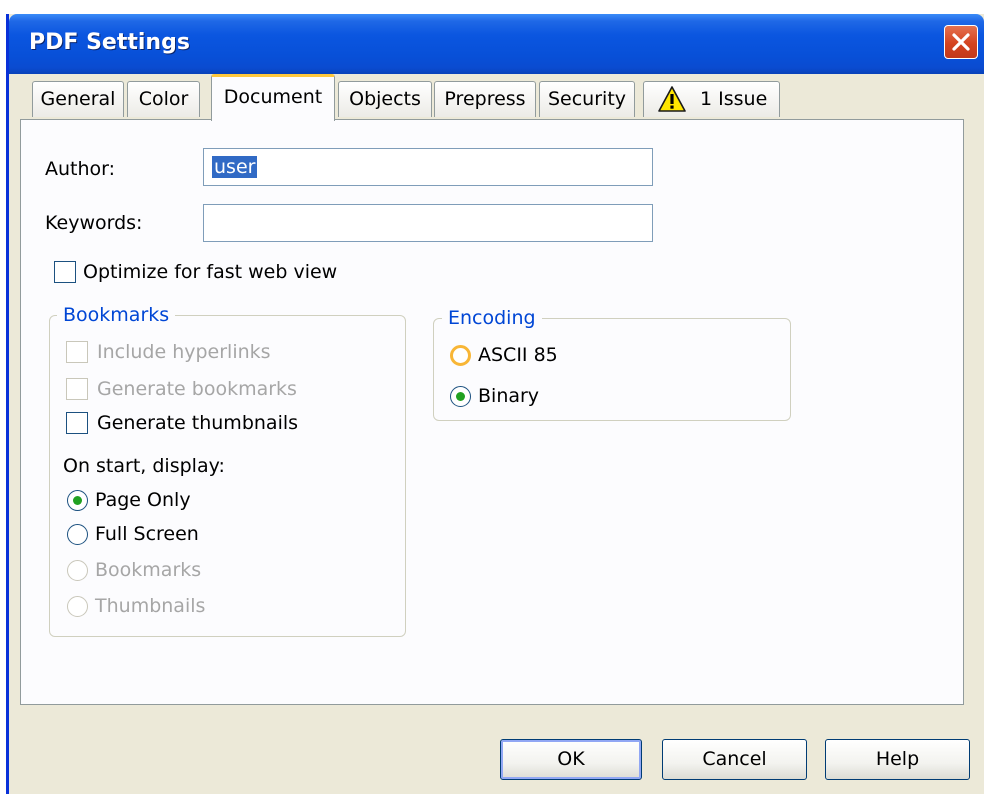 This screenshot has height=794, width=984. Describe the element at coordinates (235, 167) in the screenshot. I see `author-value: user` at that location.